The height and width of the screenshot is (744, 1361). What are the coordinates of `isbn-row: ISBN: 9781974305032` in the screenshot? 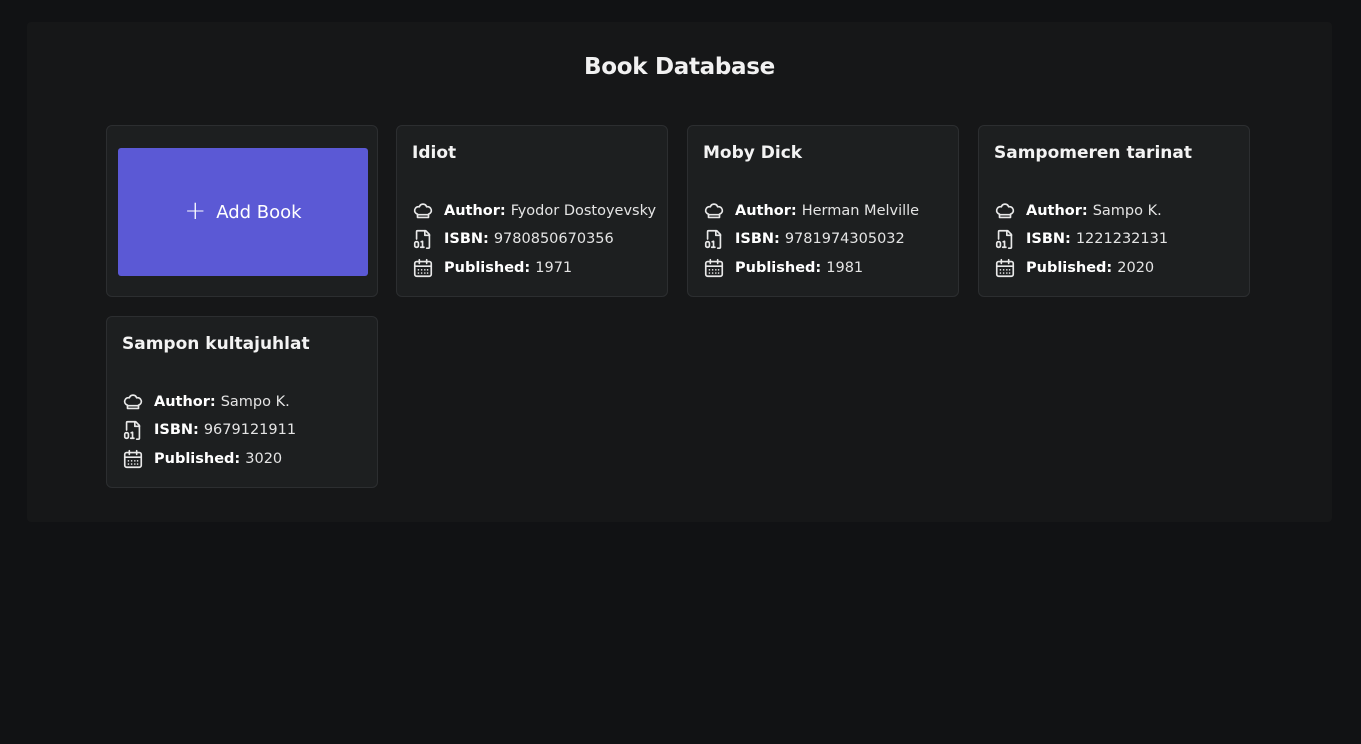 It's located at (804, 239).